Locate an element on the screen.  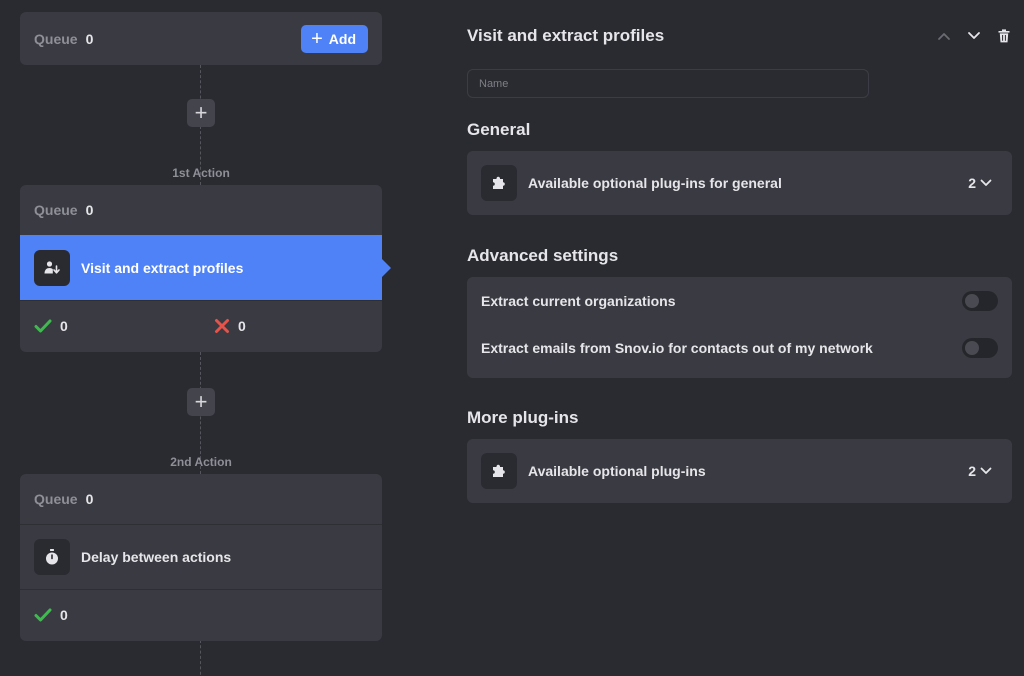
action-card-visit-extract: Queue 0 Visit and extract profiles 0 0 is located at coordinates (205, 268).